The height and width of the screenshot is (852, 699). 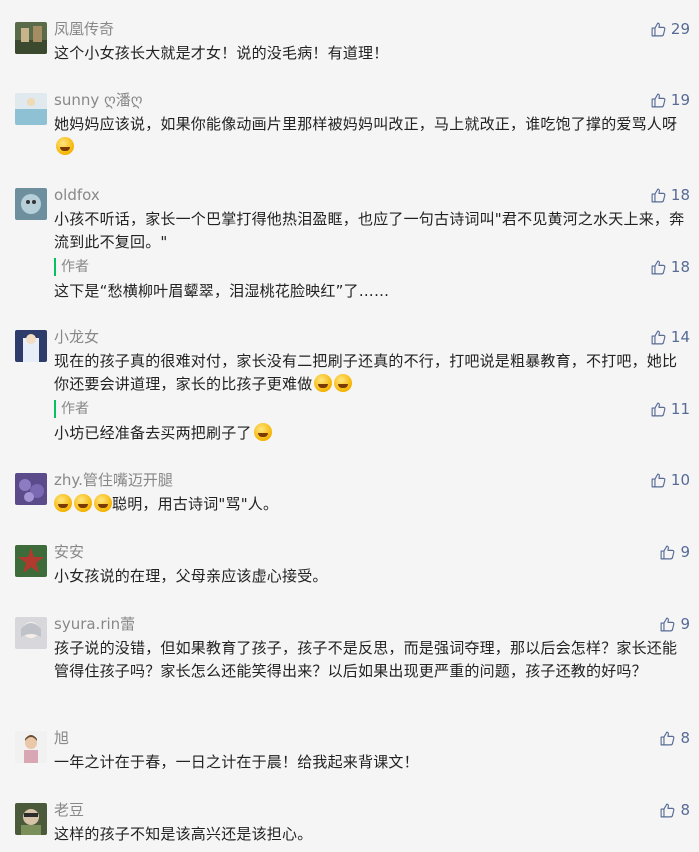 What do you see at coordinates (191, 576) in the screenshot?
I see `comment-text: 小女孩说的在理，父母亲应该虚心接受。` at bounding box center [191, 576].